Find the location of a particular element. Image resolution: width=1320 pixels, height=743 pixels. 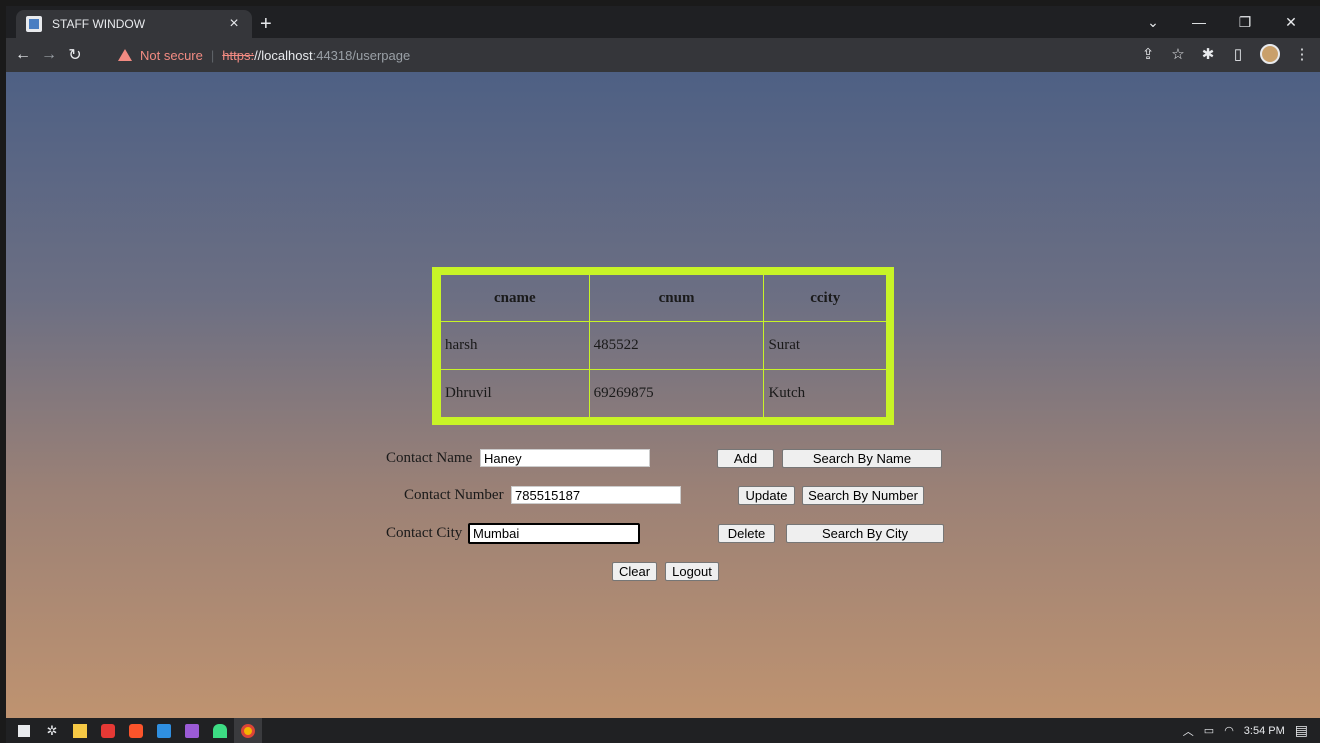

cell-ccity: Kutch is located at coordinates (825, 393).